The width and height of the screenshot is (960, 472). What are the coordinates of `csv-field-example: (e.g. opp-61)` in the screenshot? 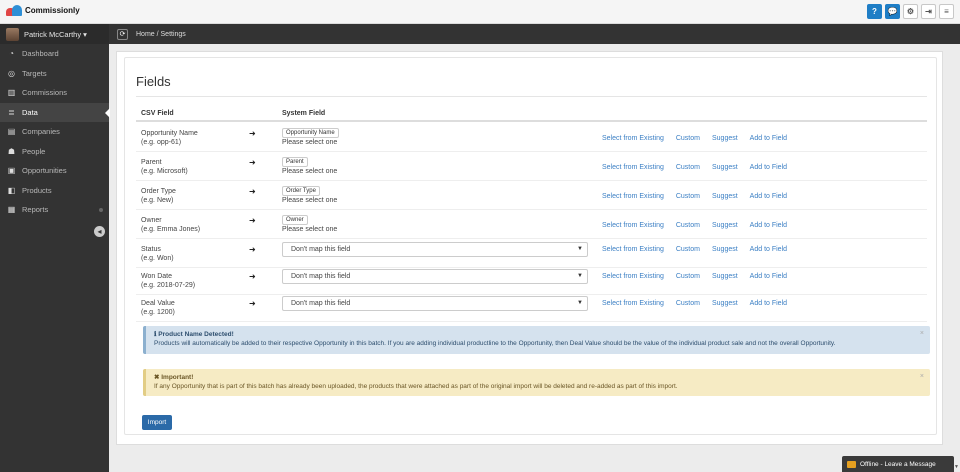 It's located at (161, 142).